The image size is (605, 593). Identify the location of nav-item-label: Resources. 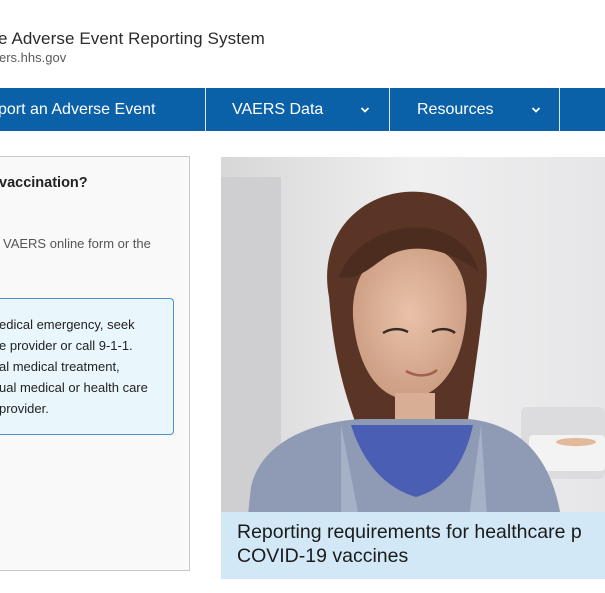
(455, 109).